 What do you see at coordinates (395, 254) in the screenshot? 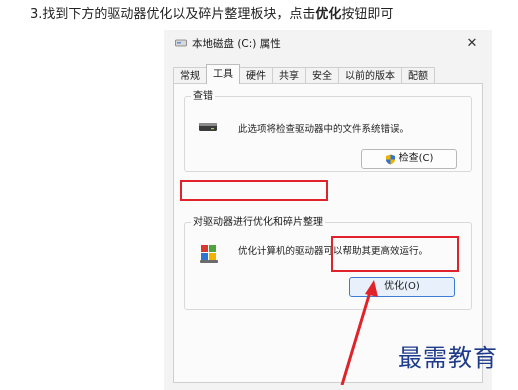
I see `button-highlight-box` at bounding box center [395, 254].